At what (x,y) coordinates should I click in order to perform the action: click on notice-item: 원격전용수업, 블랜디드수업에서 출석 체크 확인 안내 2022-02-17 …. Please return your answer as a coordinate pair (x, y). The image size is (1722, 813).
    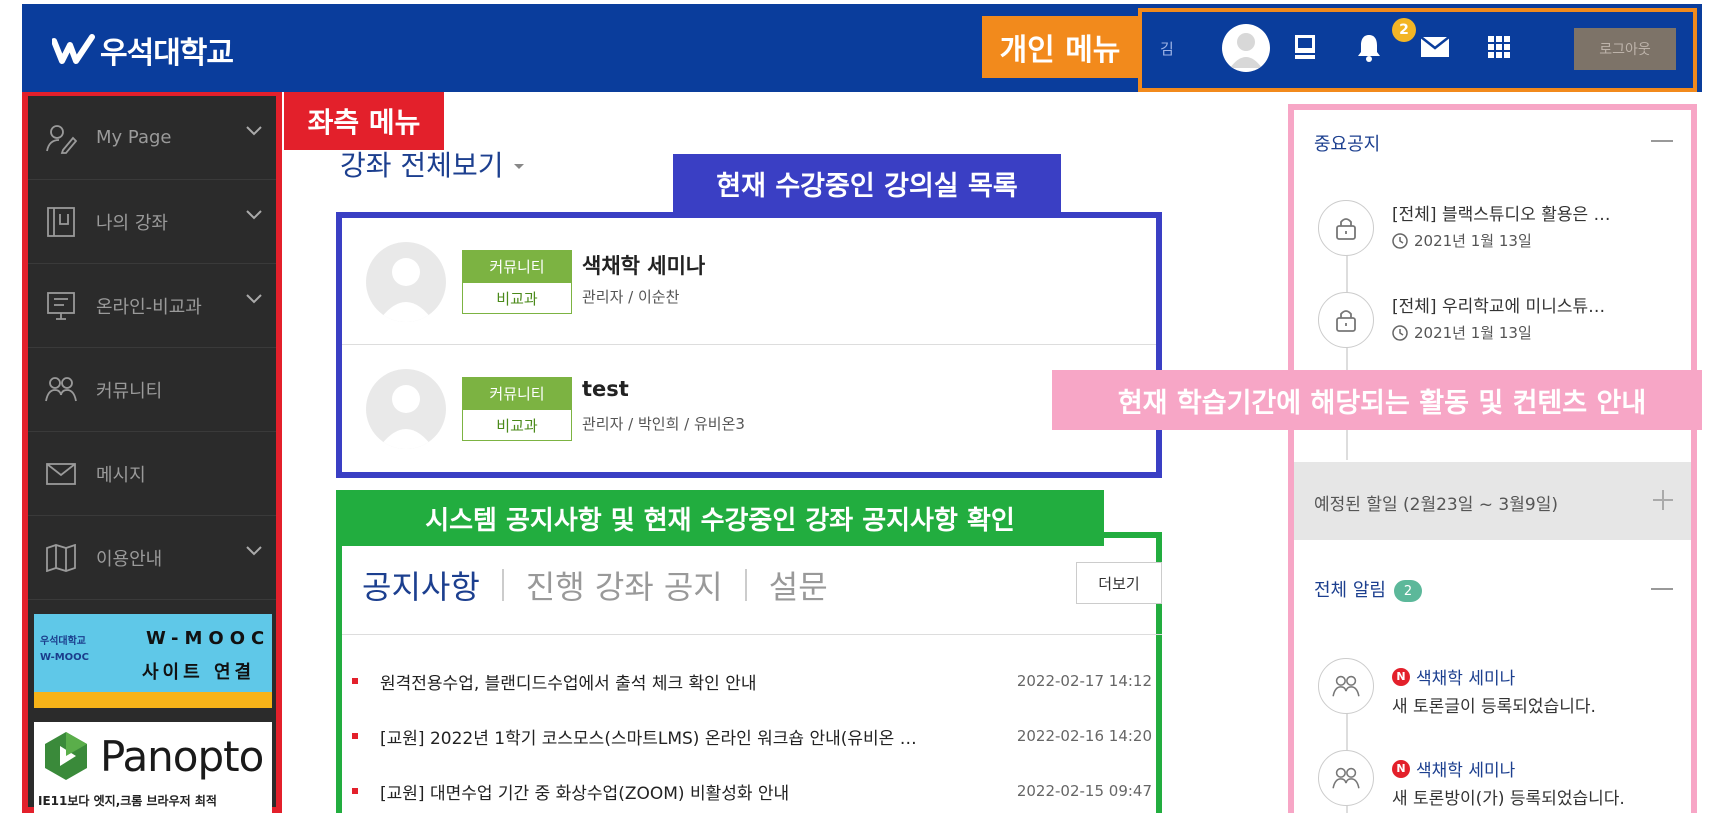
    Looking at the image, I should click on (752, 681).